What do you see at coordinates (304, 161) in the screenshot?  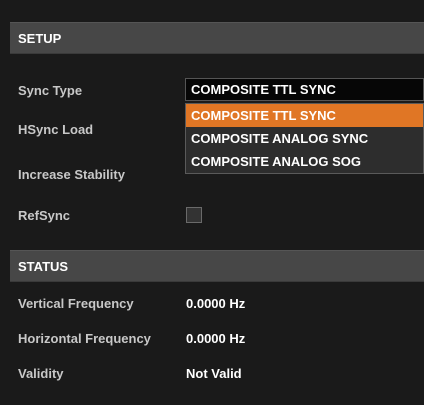 I see `sync-type-option-composite-analog-sog: COMPOSITE ANALOG SOG` at bounding box center [304, 161].